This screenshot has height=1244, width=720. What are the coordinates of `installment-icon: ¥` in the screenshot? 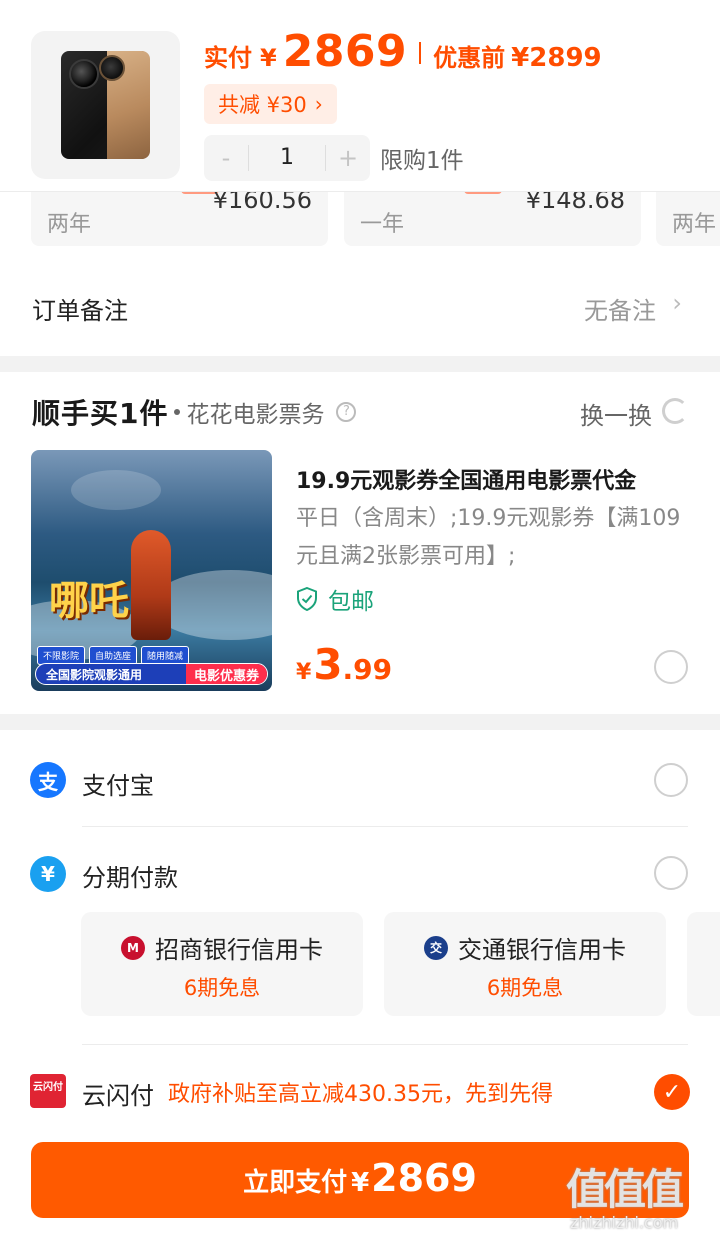 It's located at (48, 874).